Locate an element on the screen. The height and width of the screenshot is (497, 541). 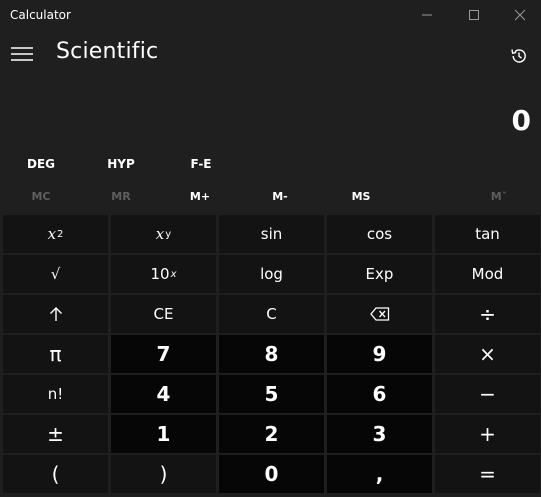
hyp-button: HYP is located at coordinates (121, 164).